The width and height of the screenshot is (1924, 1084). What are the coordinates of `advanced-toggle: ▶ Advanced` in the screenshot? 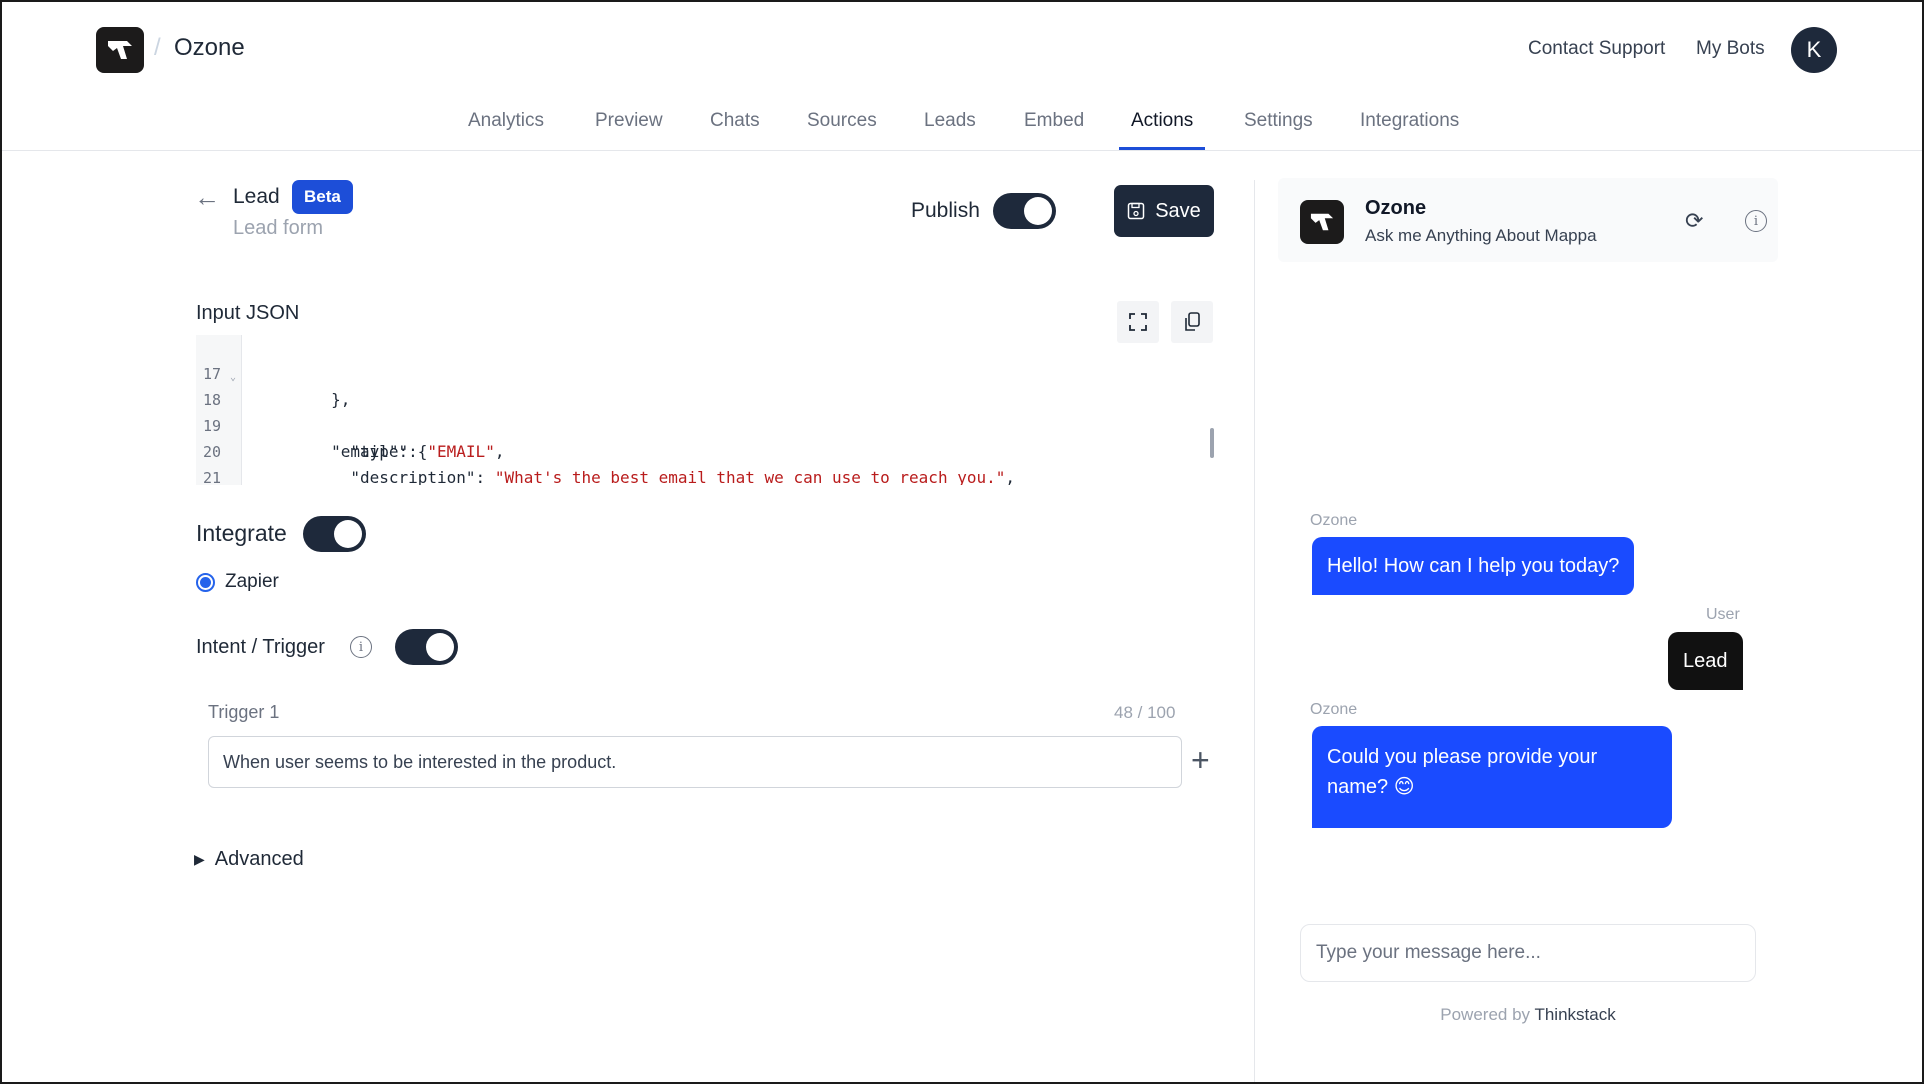 It's located at (249, 859).